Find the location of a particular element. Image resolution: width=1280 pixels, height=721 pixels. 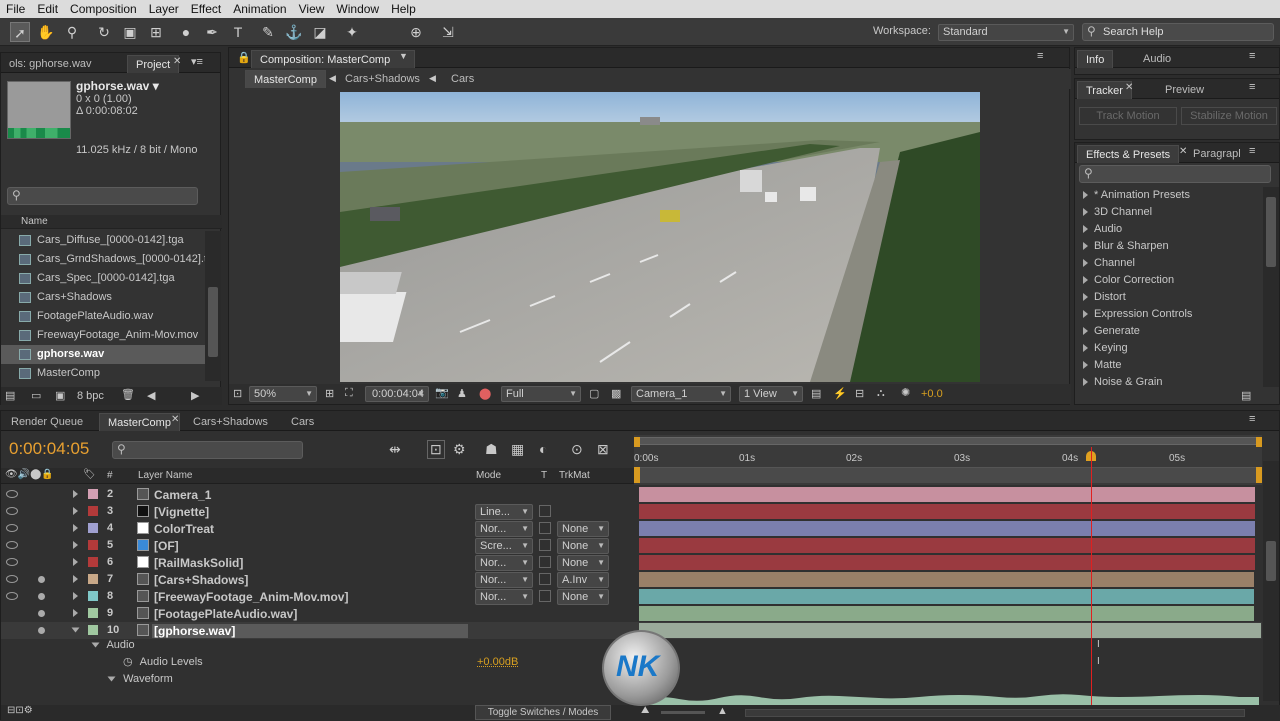

timeline-h-scrollbar is located at coordinates (995, 713).